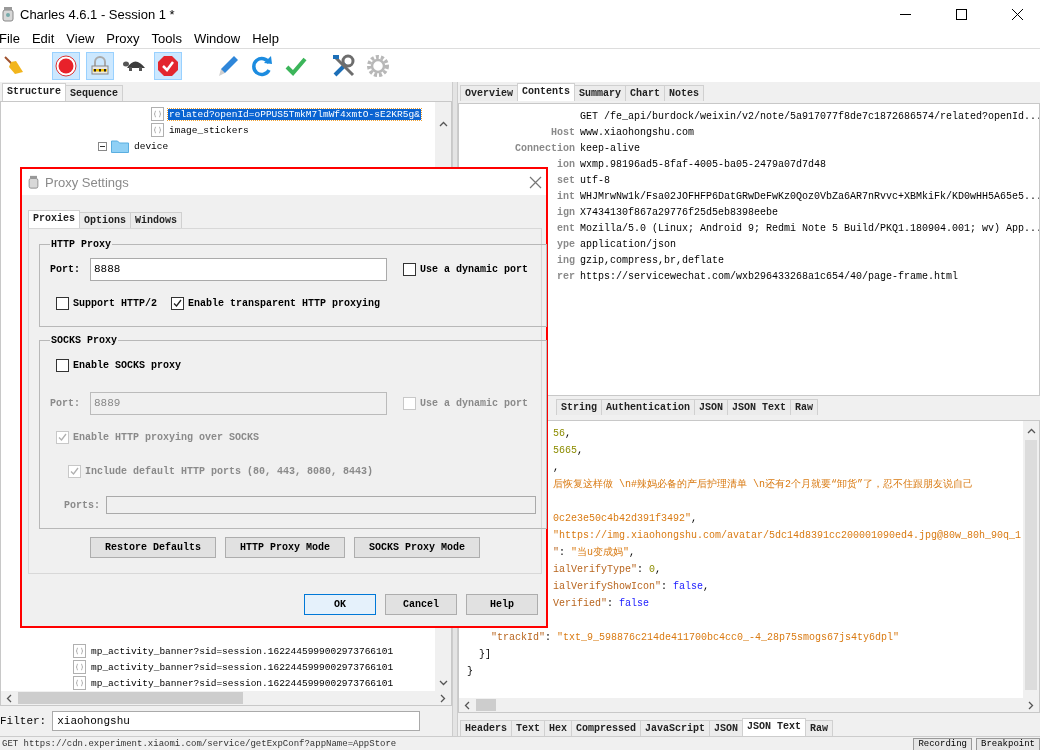 This screenshot has width=1040, height=750. What do you see at coordinates (579, 407) in the screenshot?
I see `tab: String` at bounding box center [579, 407].